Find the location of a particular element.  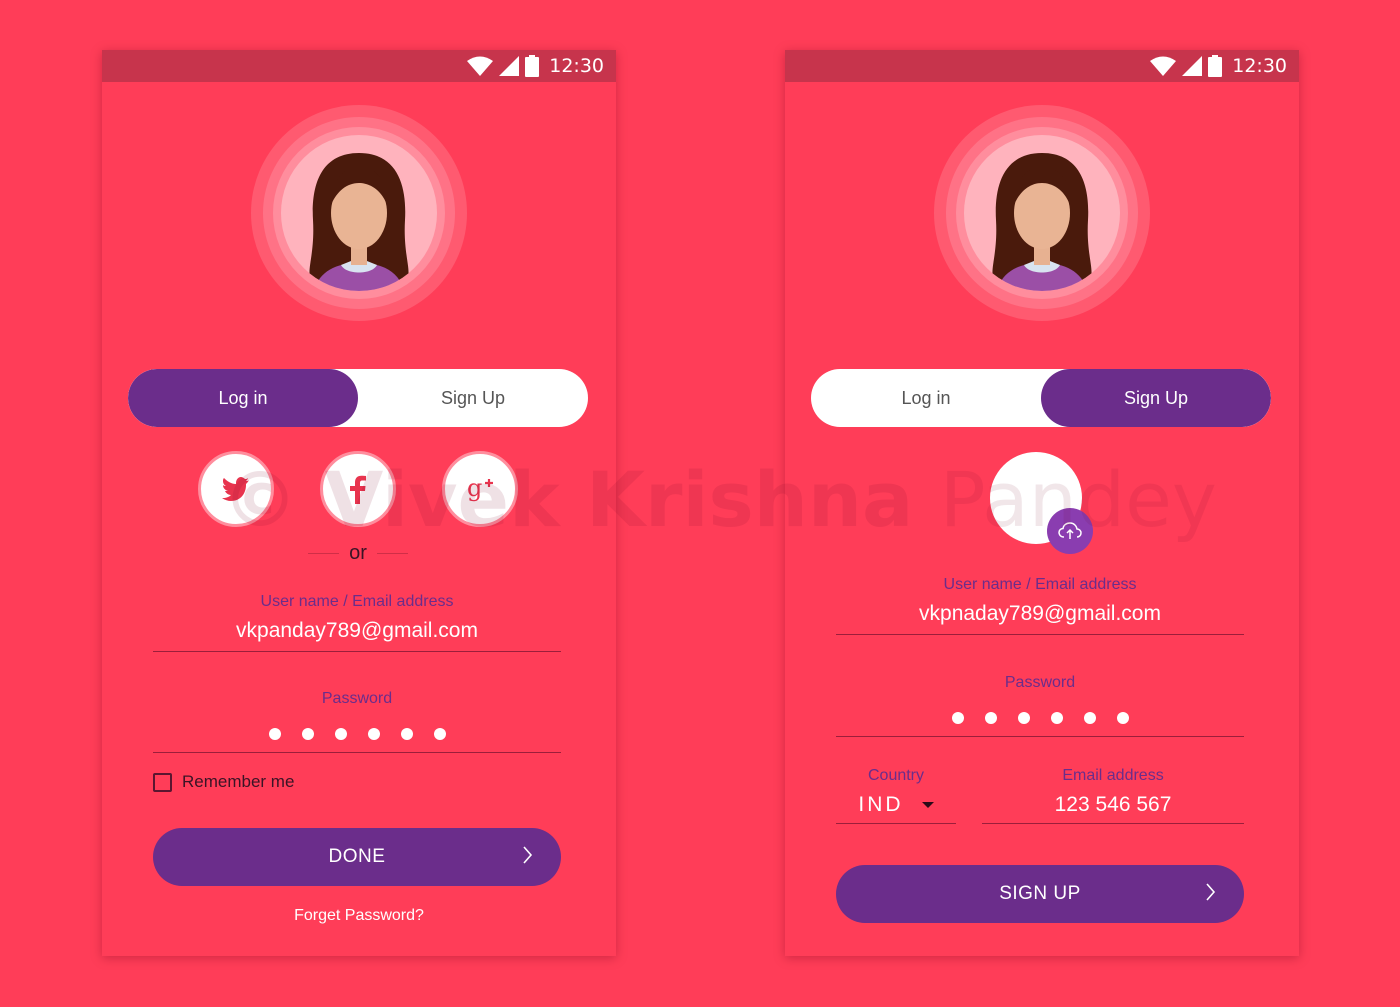

cloud-upload-icon is located at coordinates (1070, 530).